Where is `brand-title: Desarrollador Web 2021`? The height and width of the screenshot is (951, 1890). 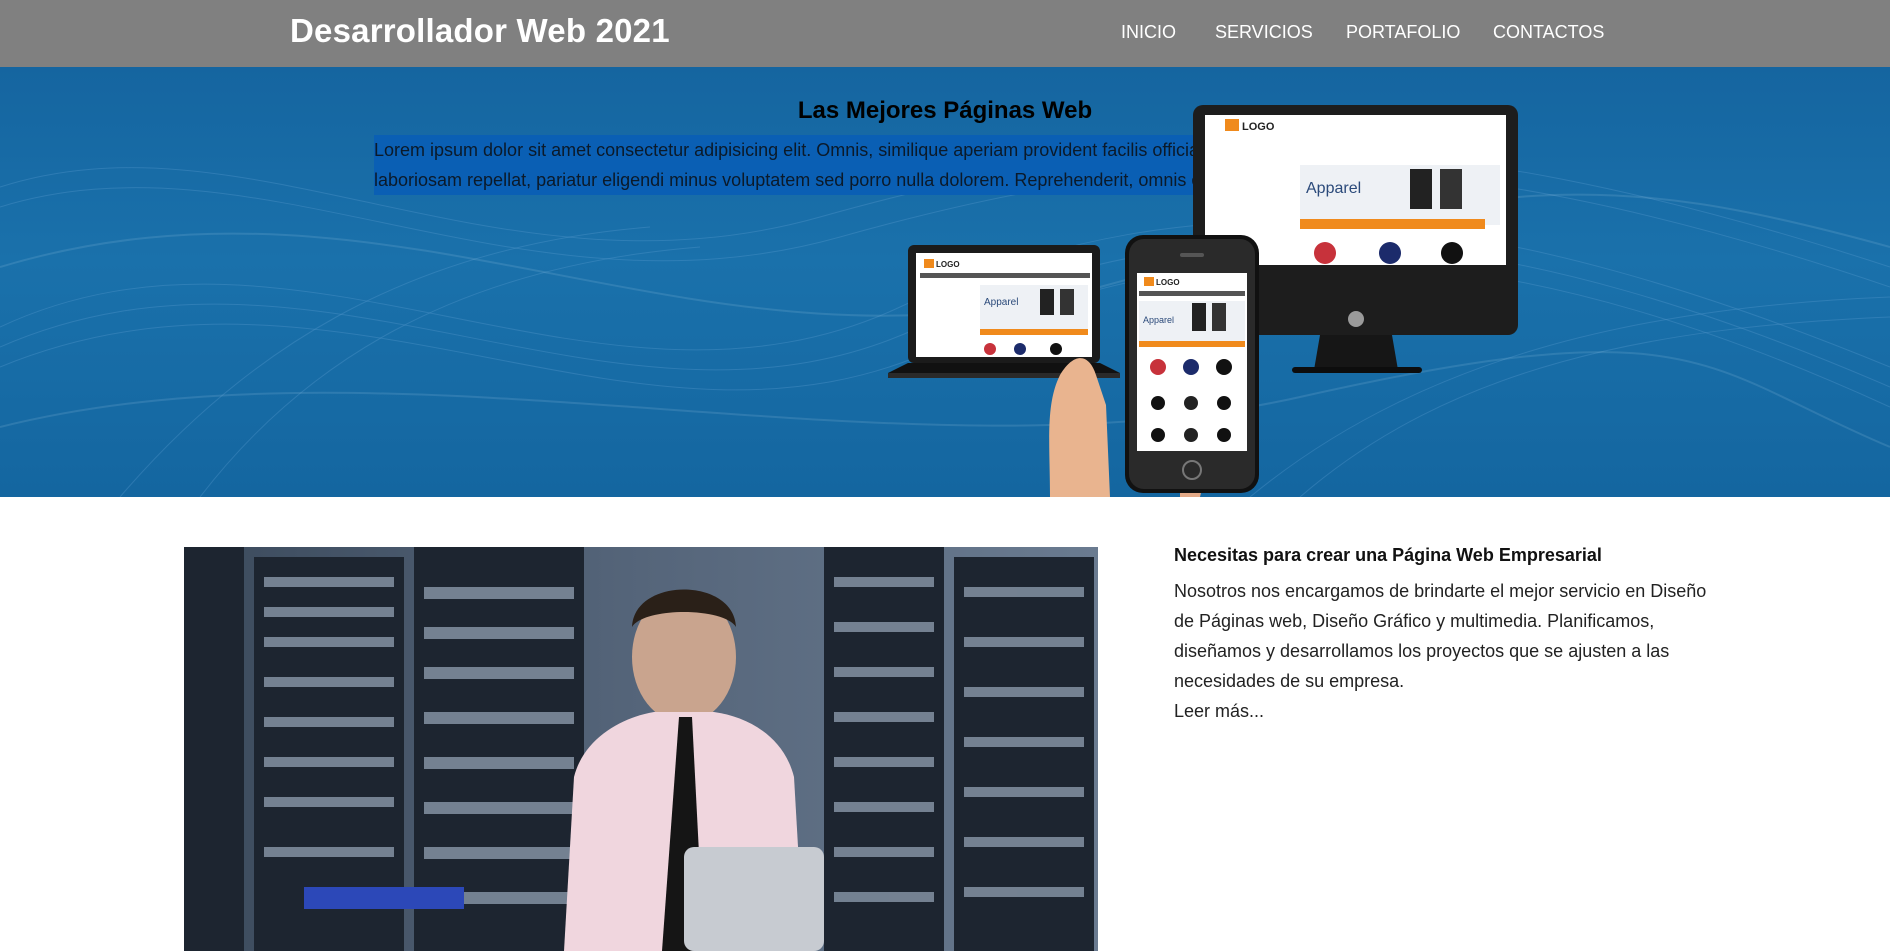
brand-title: Desarrollador Web 2021 is located at coordinates (480, 31).